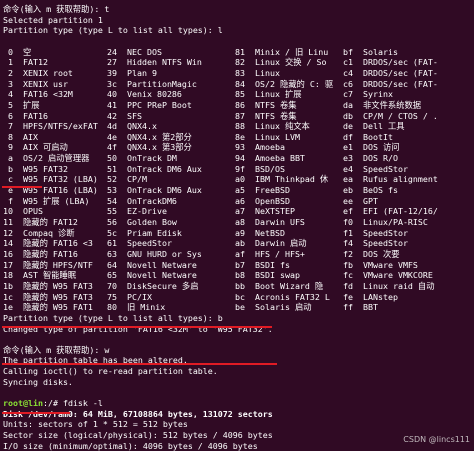 The image size is (474, 451). What do you see at coordinates (360, 307) in the screenshot?
I see `partition-type-cell: ff BBT` at bounding box center [360, 307].